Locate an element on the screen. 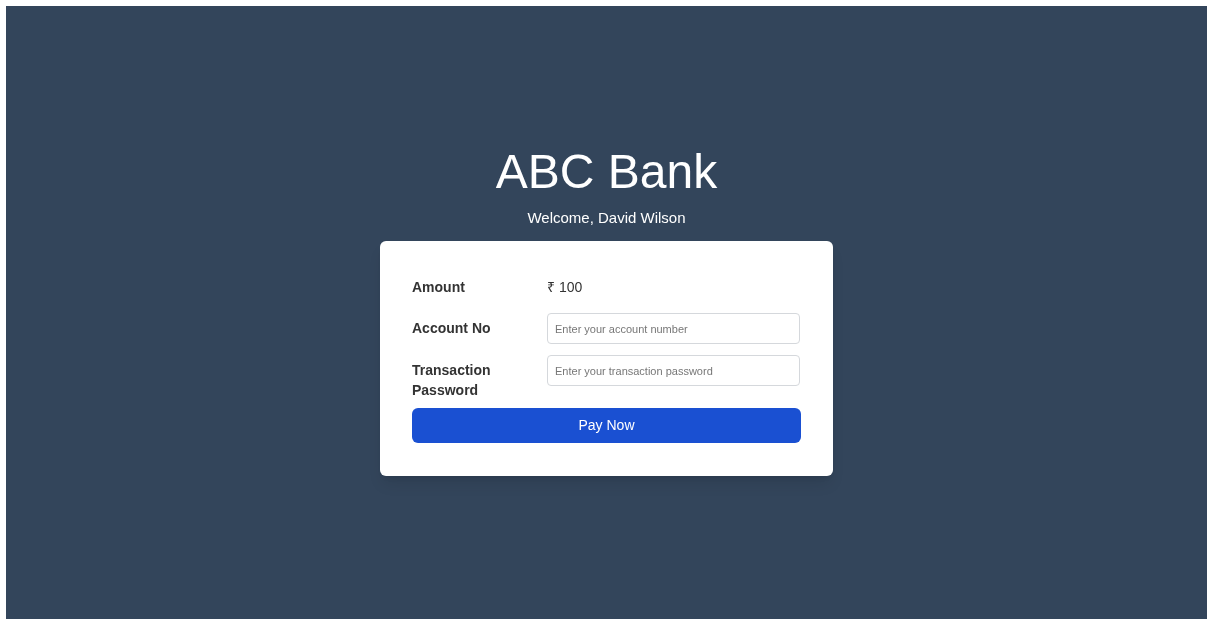  input-field: Enter your account number is located at coordinates (673, 328).